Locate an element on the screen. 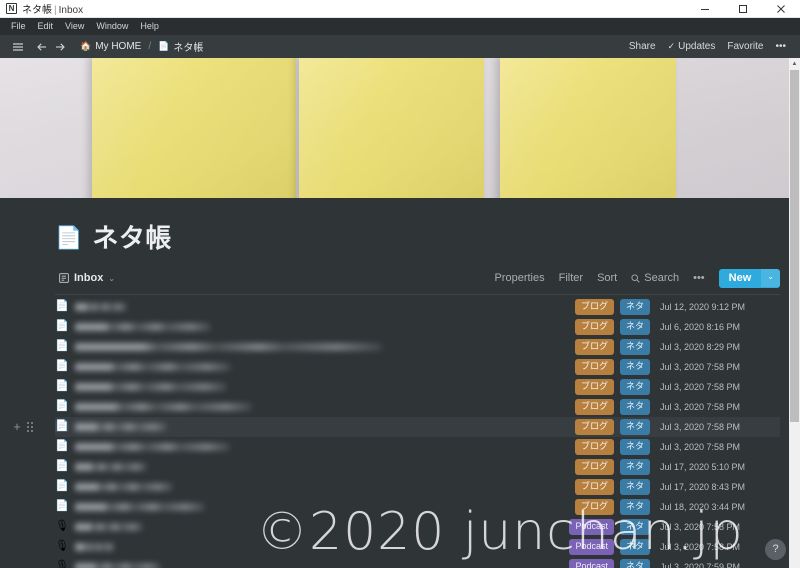  table-row: +🎙PodcastネタJul 3, 2020 7:59 PM is located at coordinates (417, 562).